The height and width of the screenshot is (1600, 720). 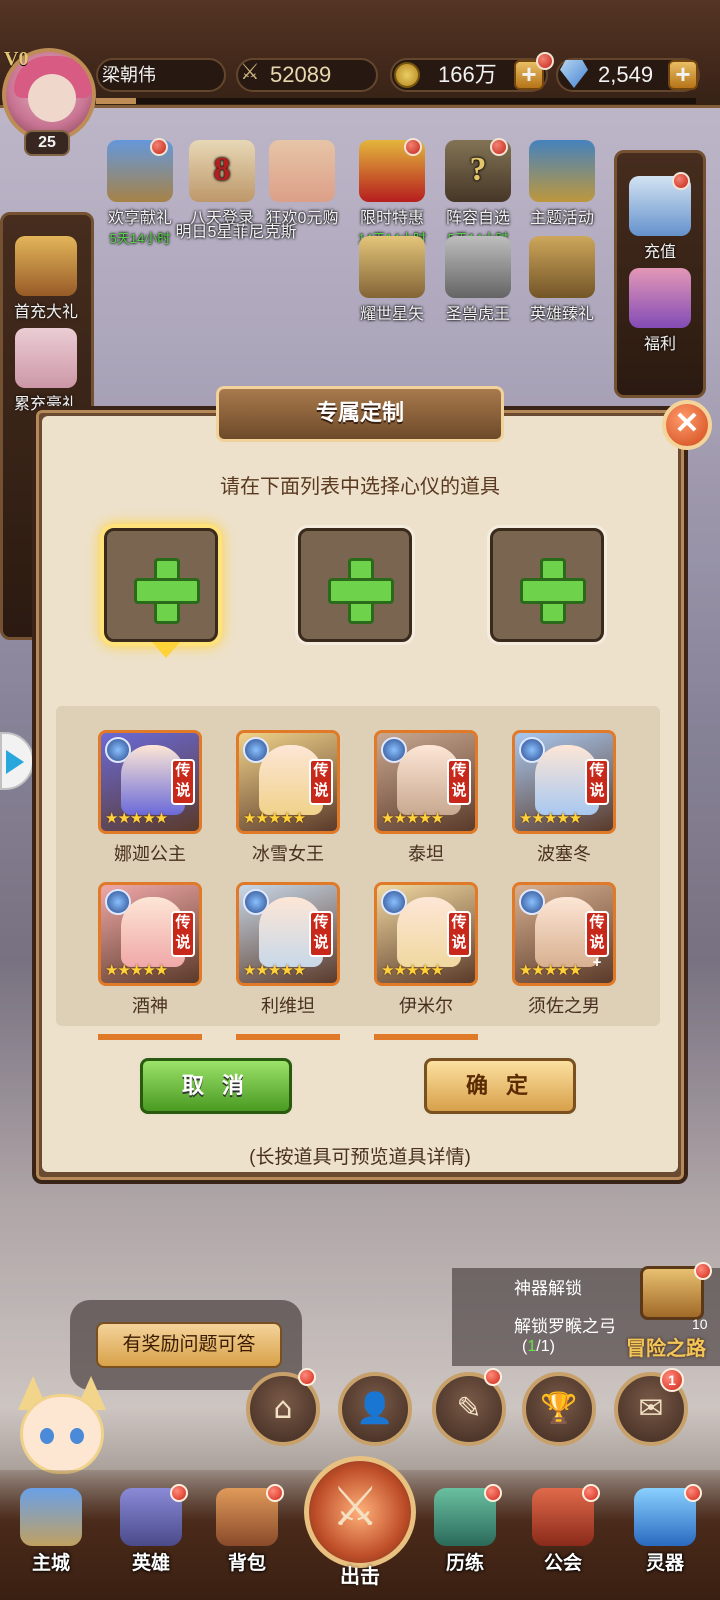 I want to click on hero-item: 传说 ★★★★★ 娜迦公主, so click(x=150, y=798).